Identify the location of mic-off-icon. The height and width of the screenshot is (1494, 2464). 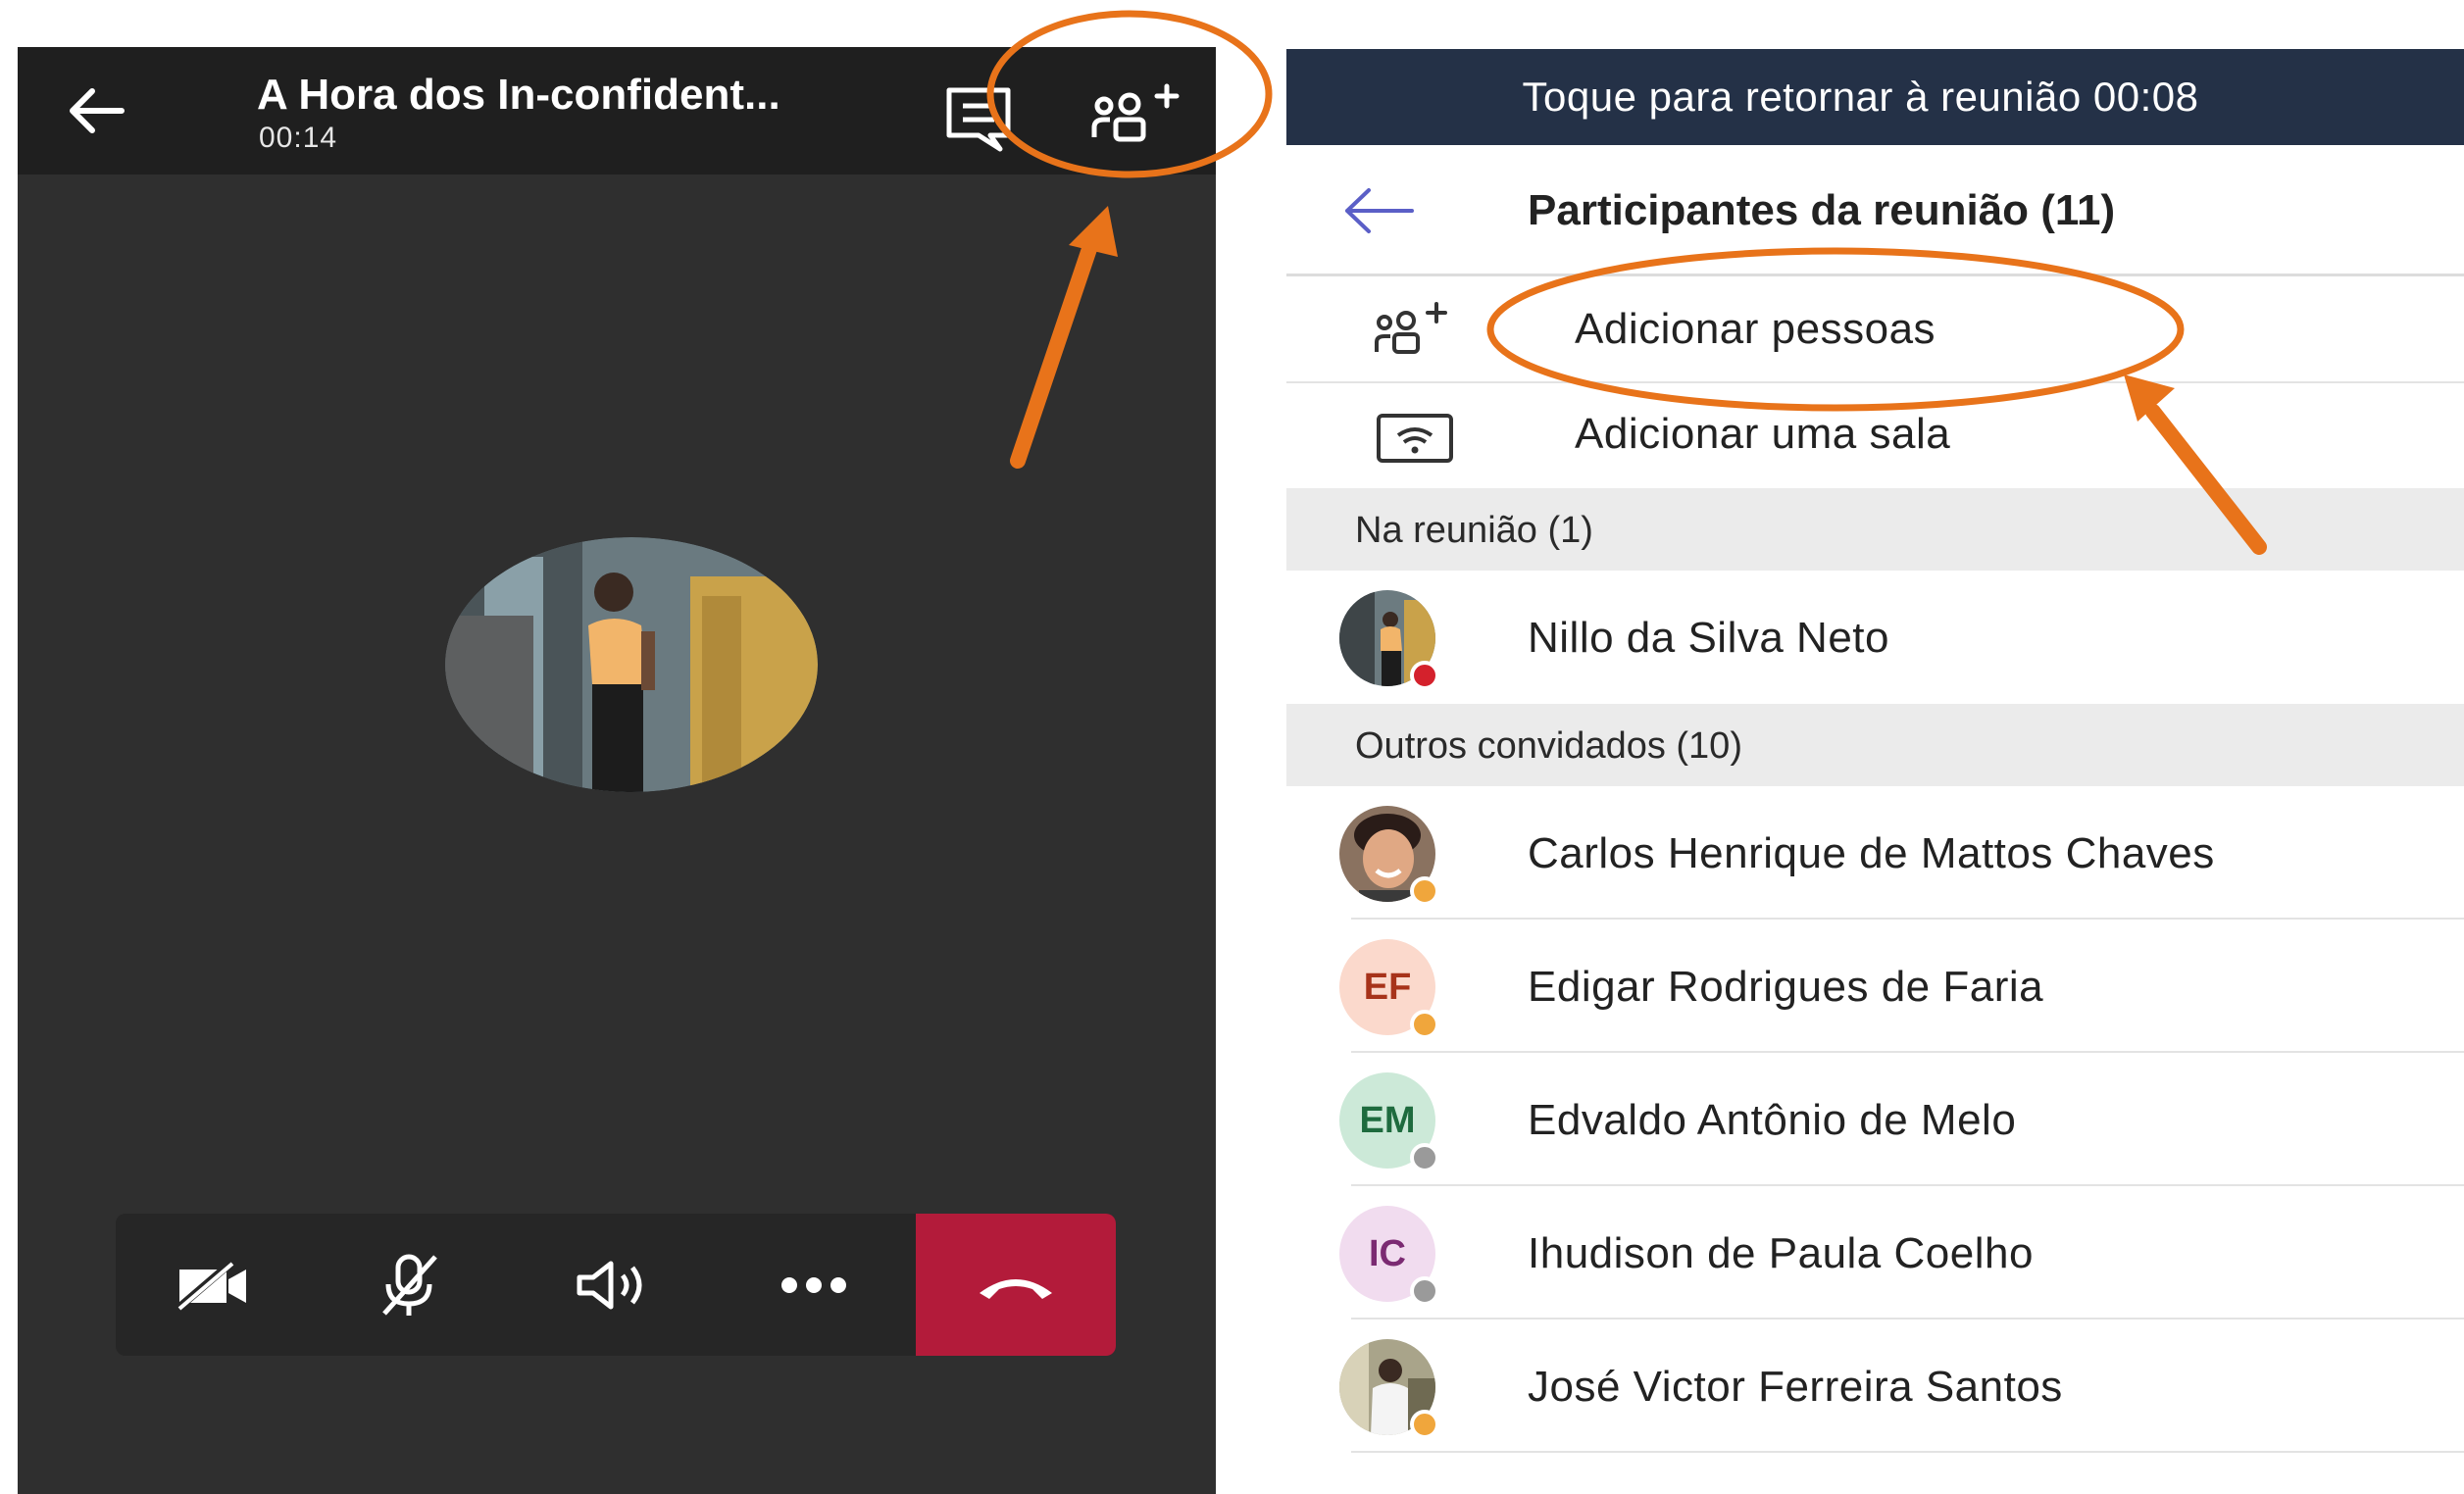
(410, 1285).